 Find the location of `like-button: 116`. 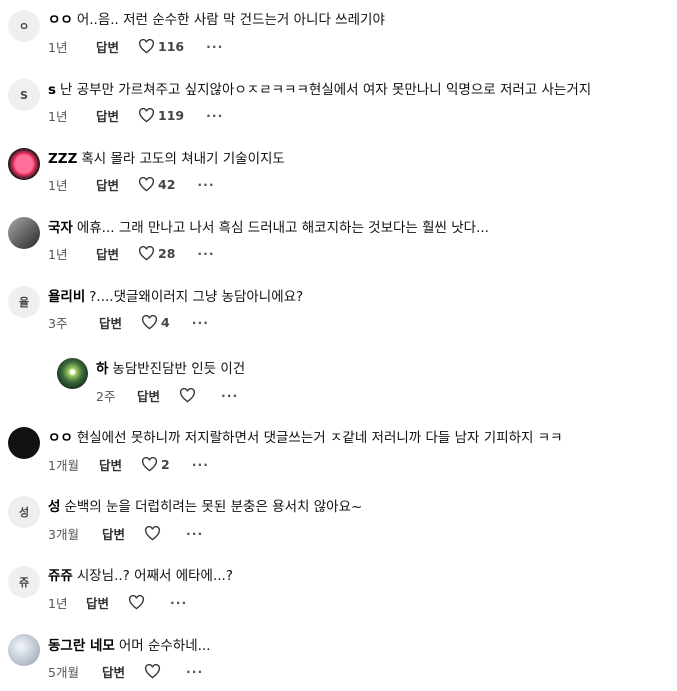

like-button: 116 is located at coordinates (161, 46).